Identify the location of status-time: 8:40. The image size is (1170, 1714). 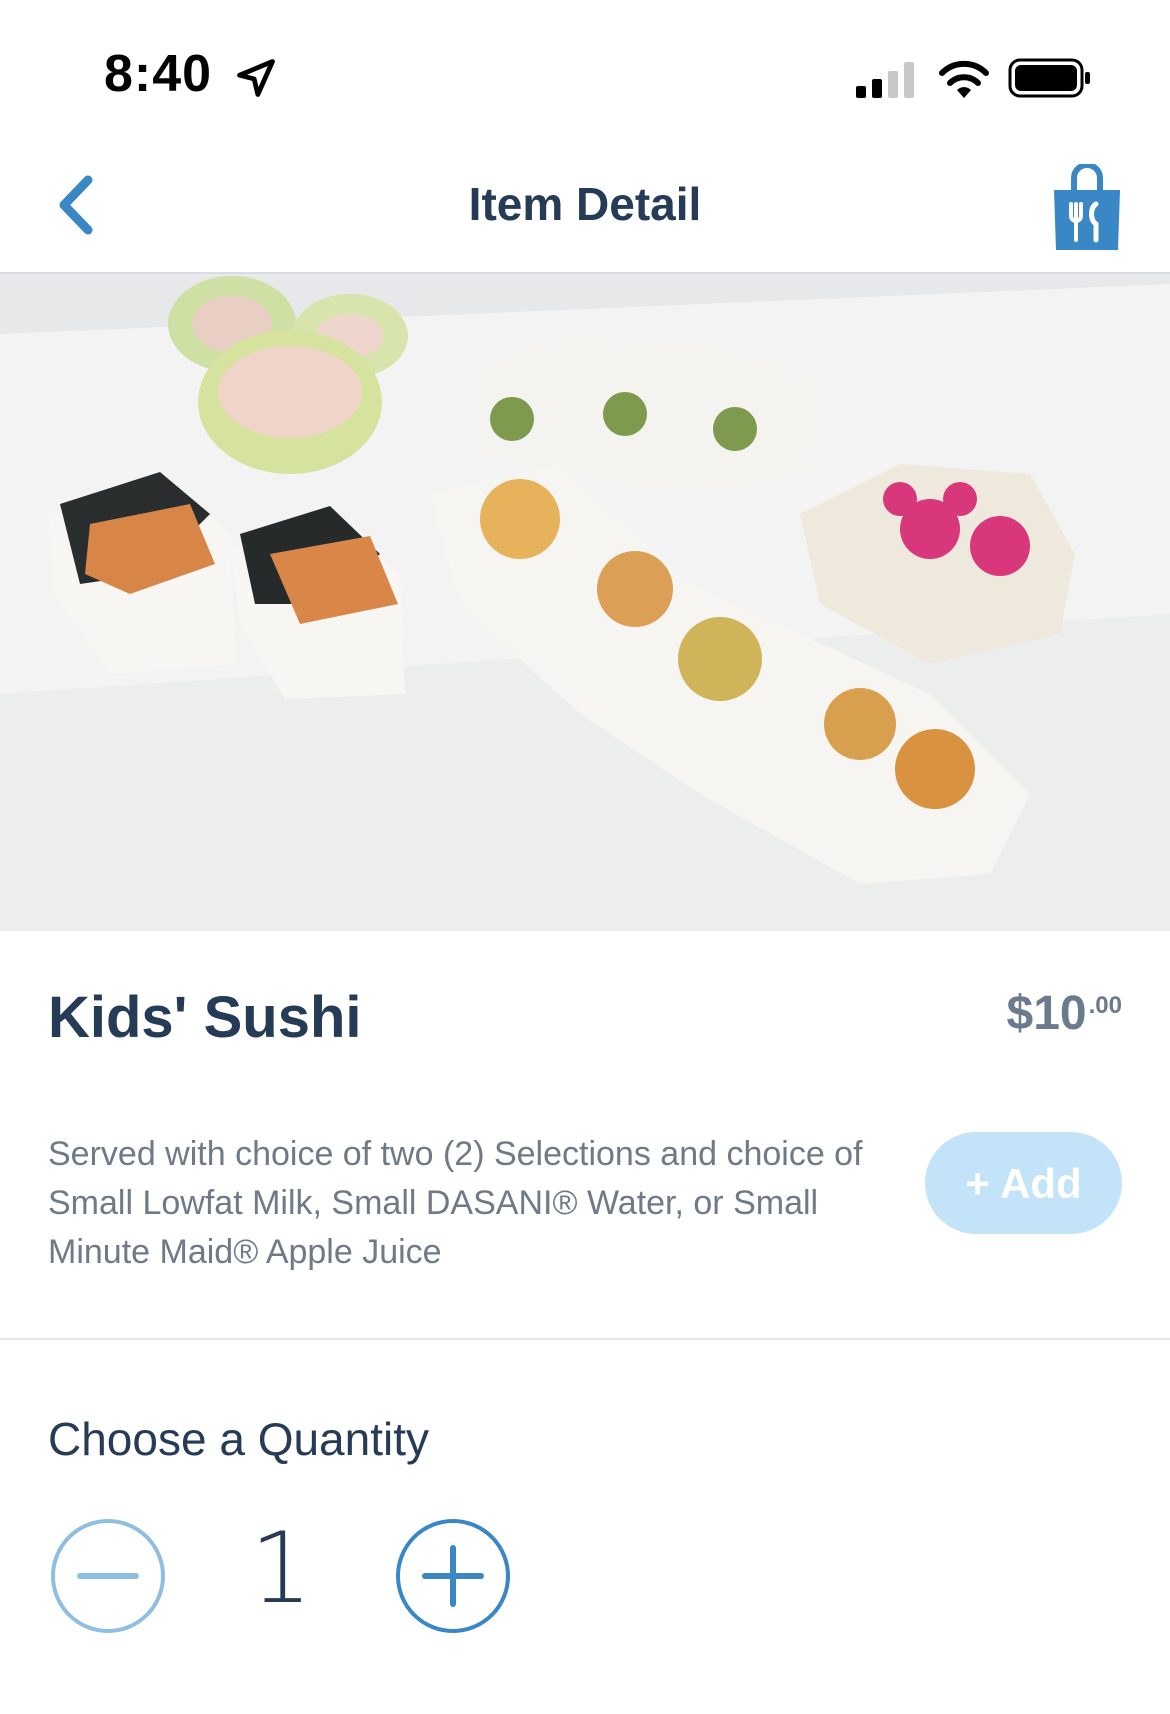
(158, 74).